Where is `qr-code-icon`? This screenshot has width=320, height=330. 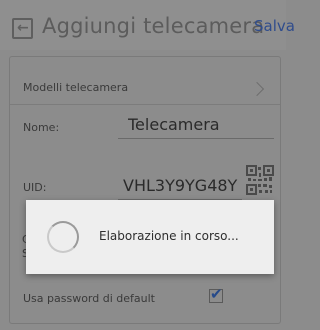 qr-code-icon is located at coordinates (260, 180).